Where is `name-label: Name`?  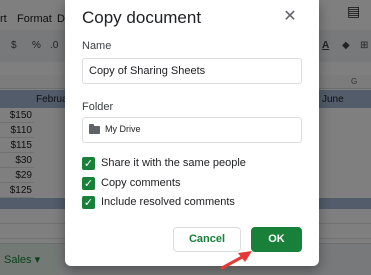
name-label: Name is located at coordinates (97, 46).